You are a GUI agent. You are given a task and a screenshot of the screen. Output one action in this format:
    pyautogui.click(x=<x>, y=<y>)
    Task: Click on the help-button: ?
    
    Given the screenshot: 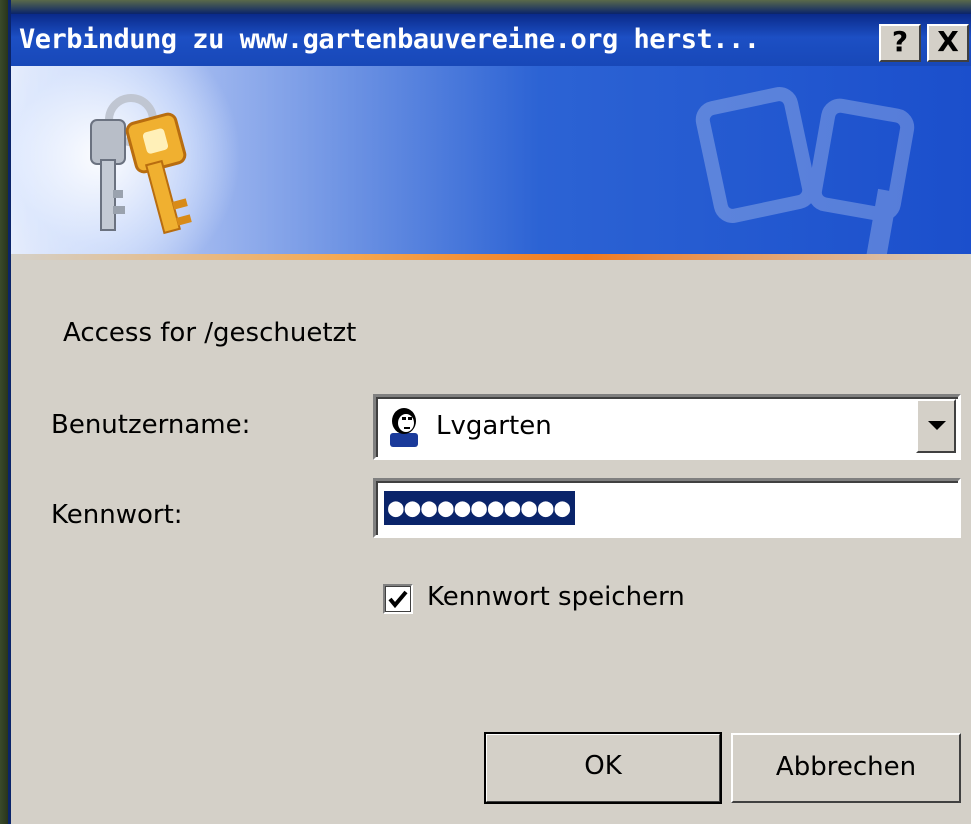 What is the action you would take?
    pyautogui.click(x=900, y=43)
    